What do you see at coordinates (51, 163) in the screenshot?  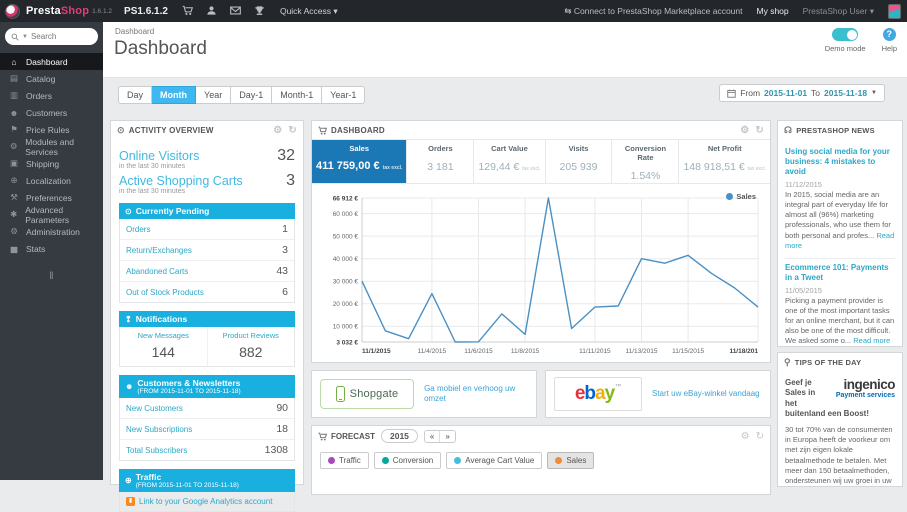 I see `sidebar-item-shipping: ▣ Shipping` at bounding box center [51, 163].